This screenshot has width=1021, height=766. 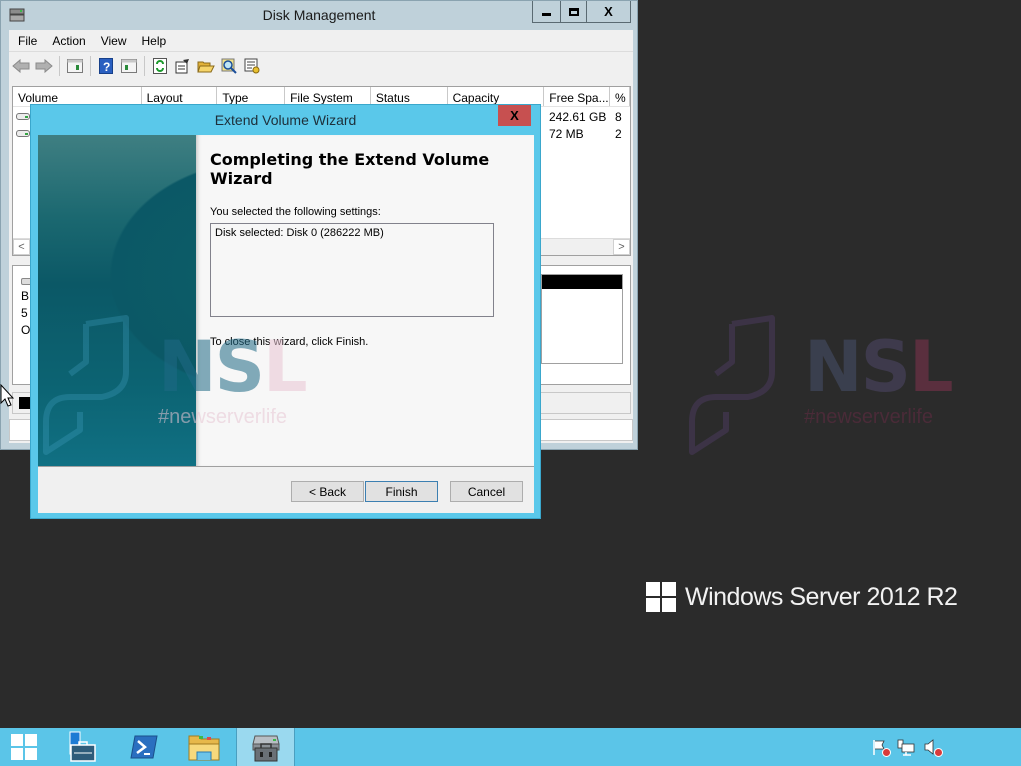 I want to click on windows-start-icon, so click(x=24, y=747).